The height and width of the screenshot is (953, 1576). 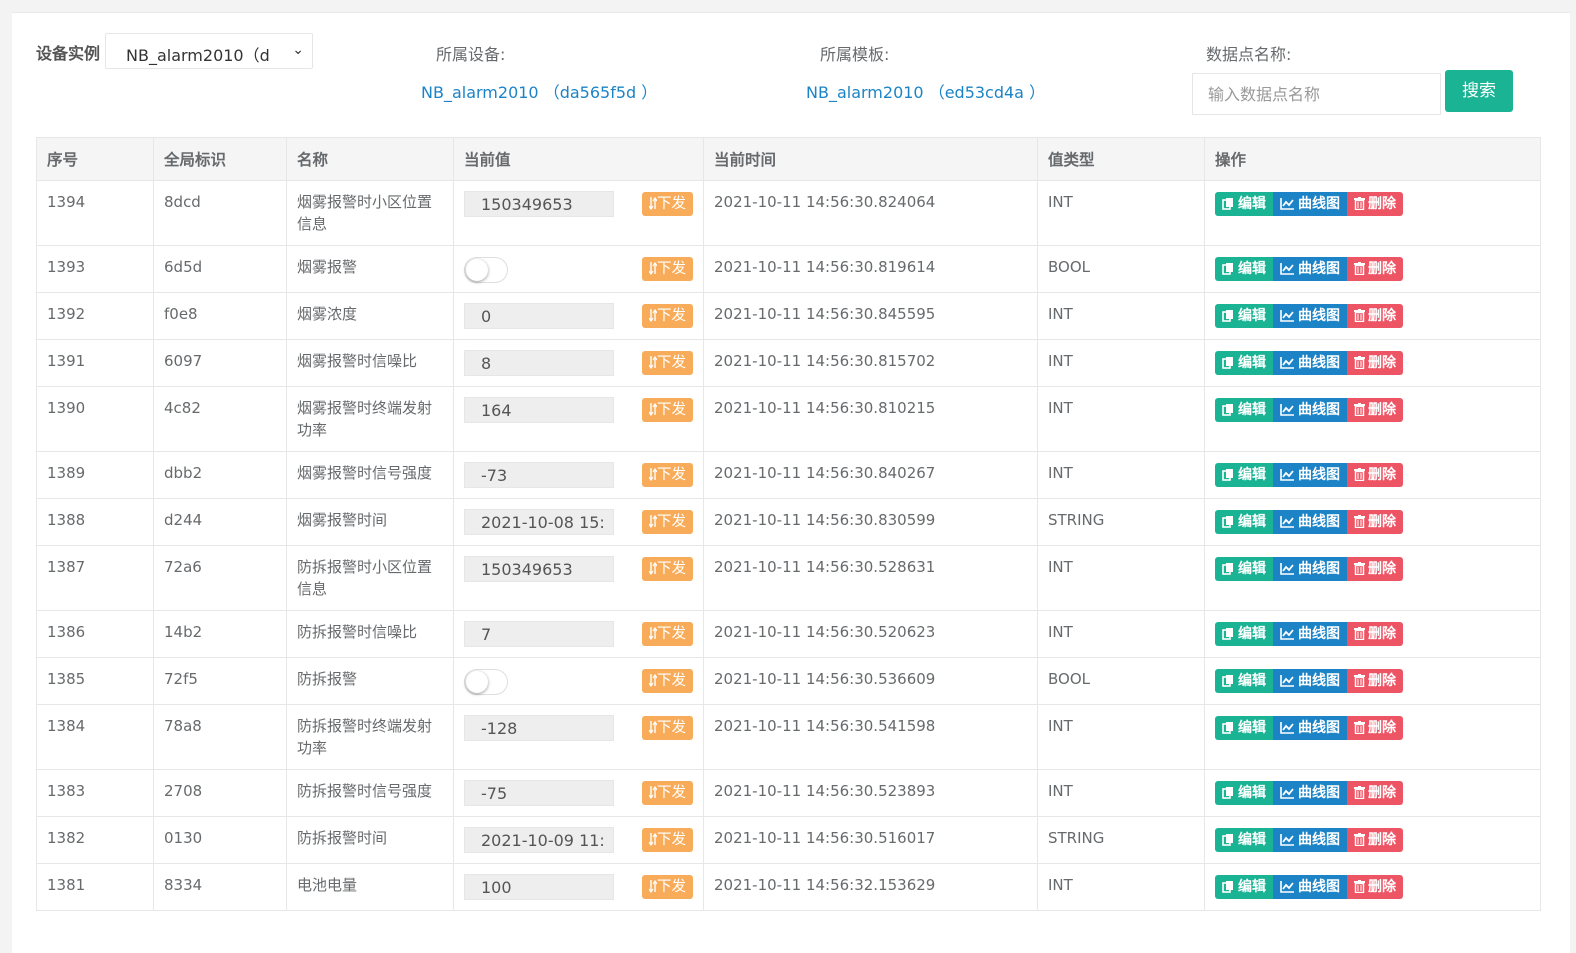 I want to click on cell-current-value: 下发, so click(x=578, y=269).